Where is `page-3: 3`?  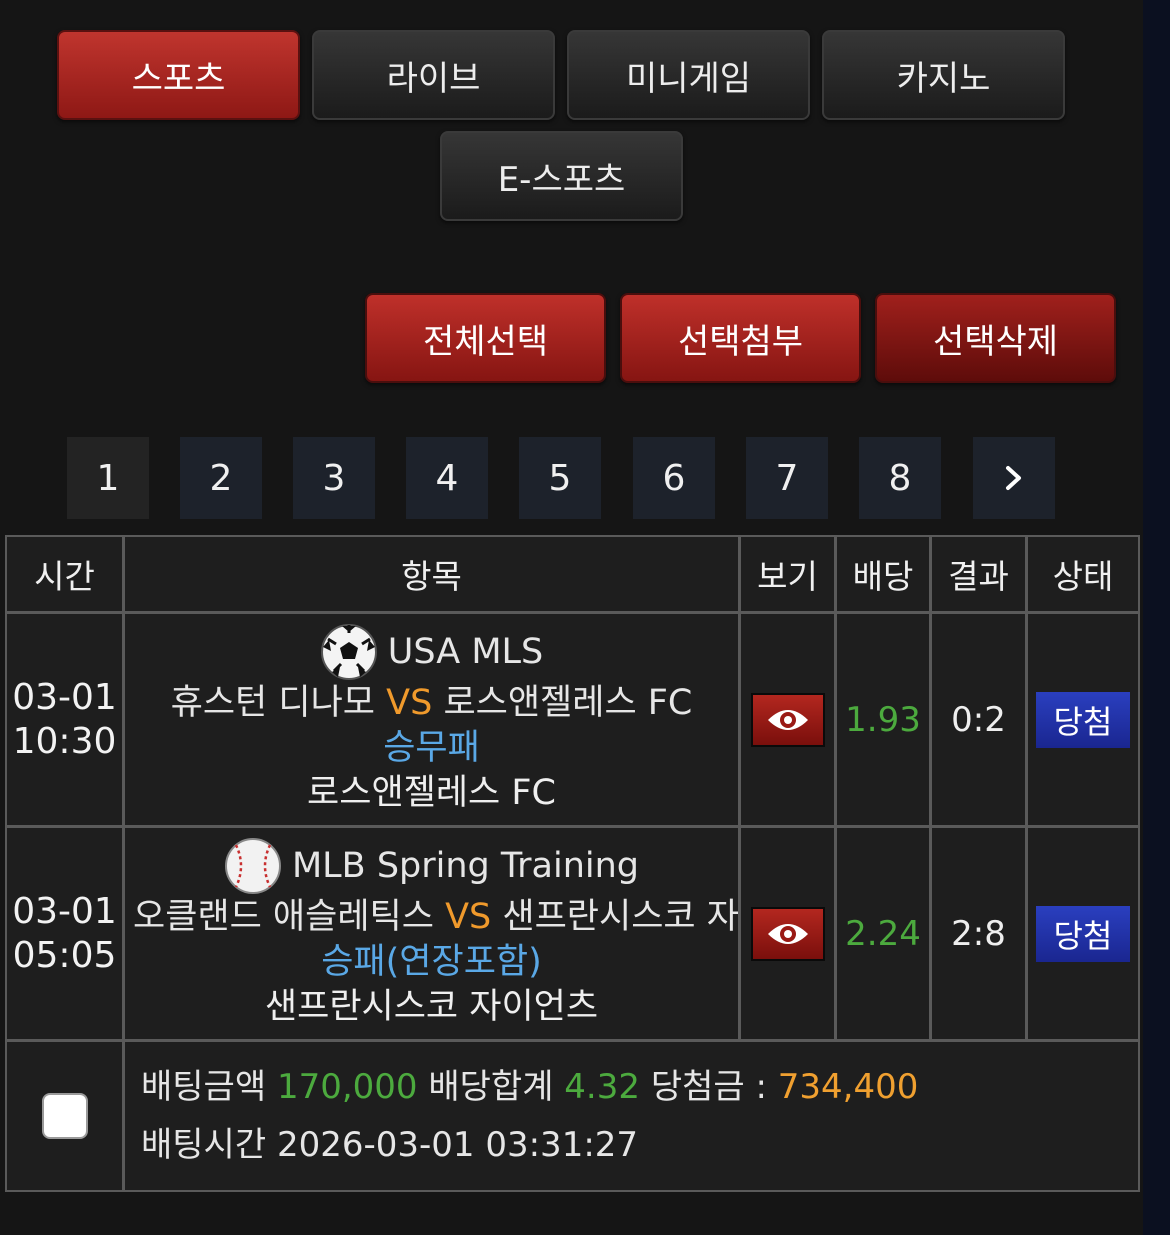
page-3: 3 is located at coordinates (334, 478).